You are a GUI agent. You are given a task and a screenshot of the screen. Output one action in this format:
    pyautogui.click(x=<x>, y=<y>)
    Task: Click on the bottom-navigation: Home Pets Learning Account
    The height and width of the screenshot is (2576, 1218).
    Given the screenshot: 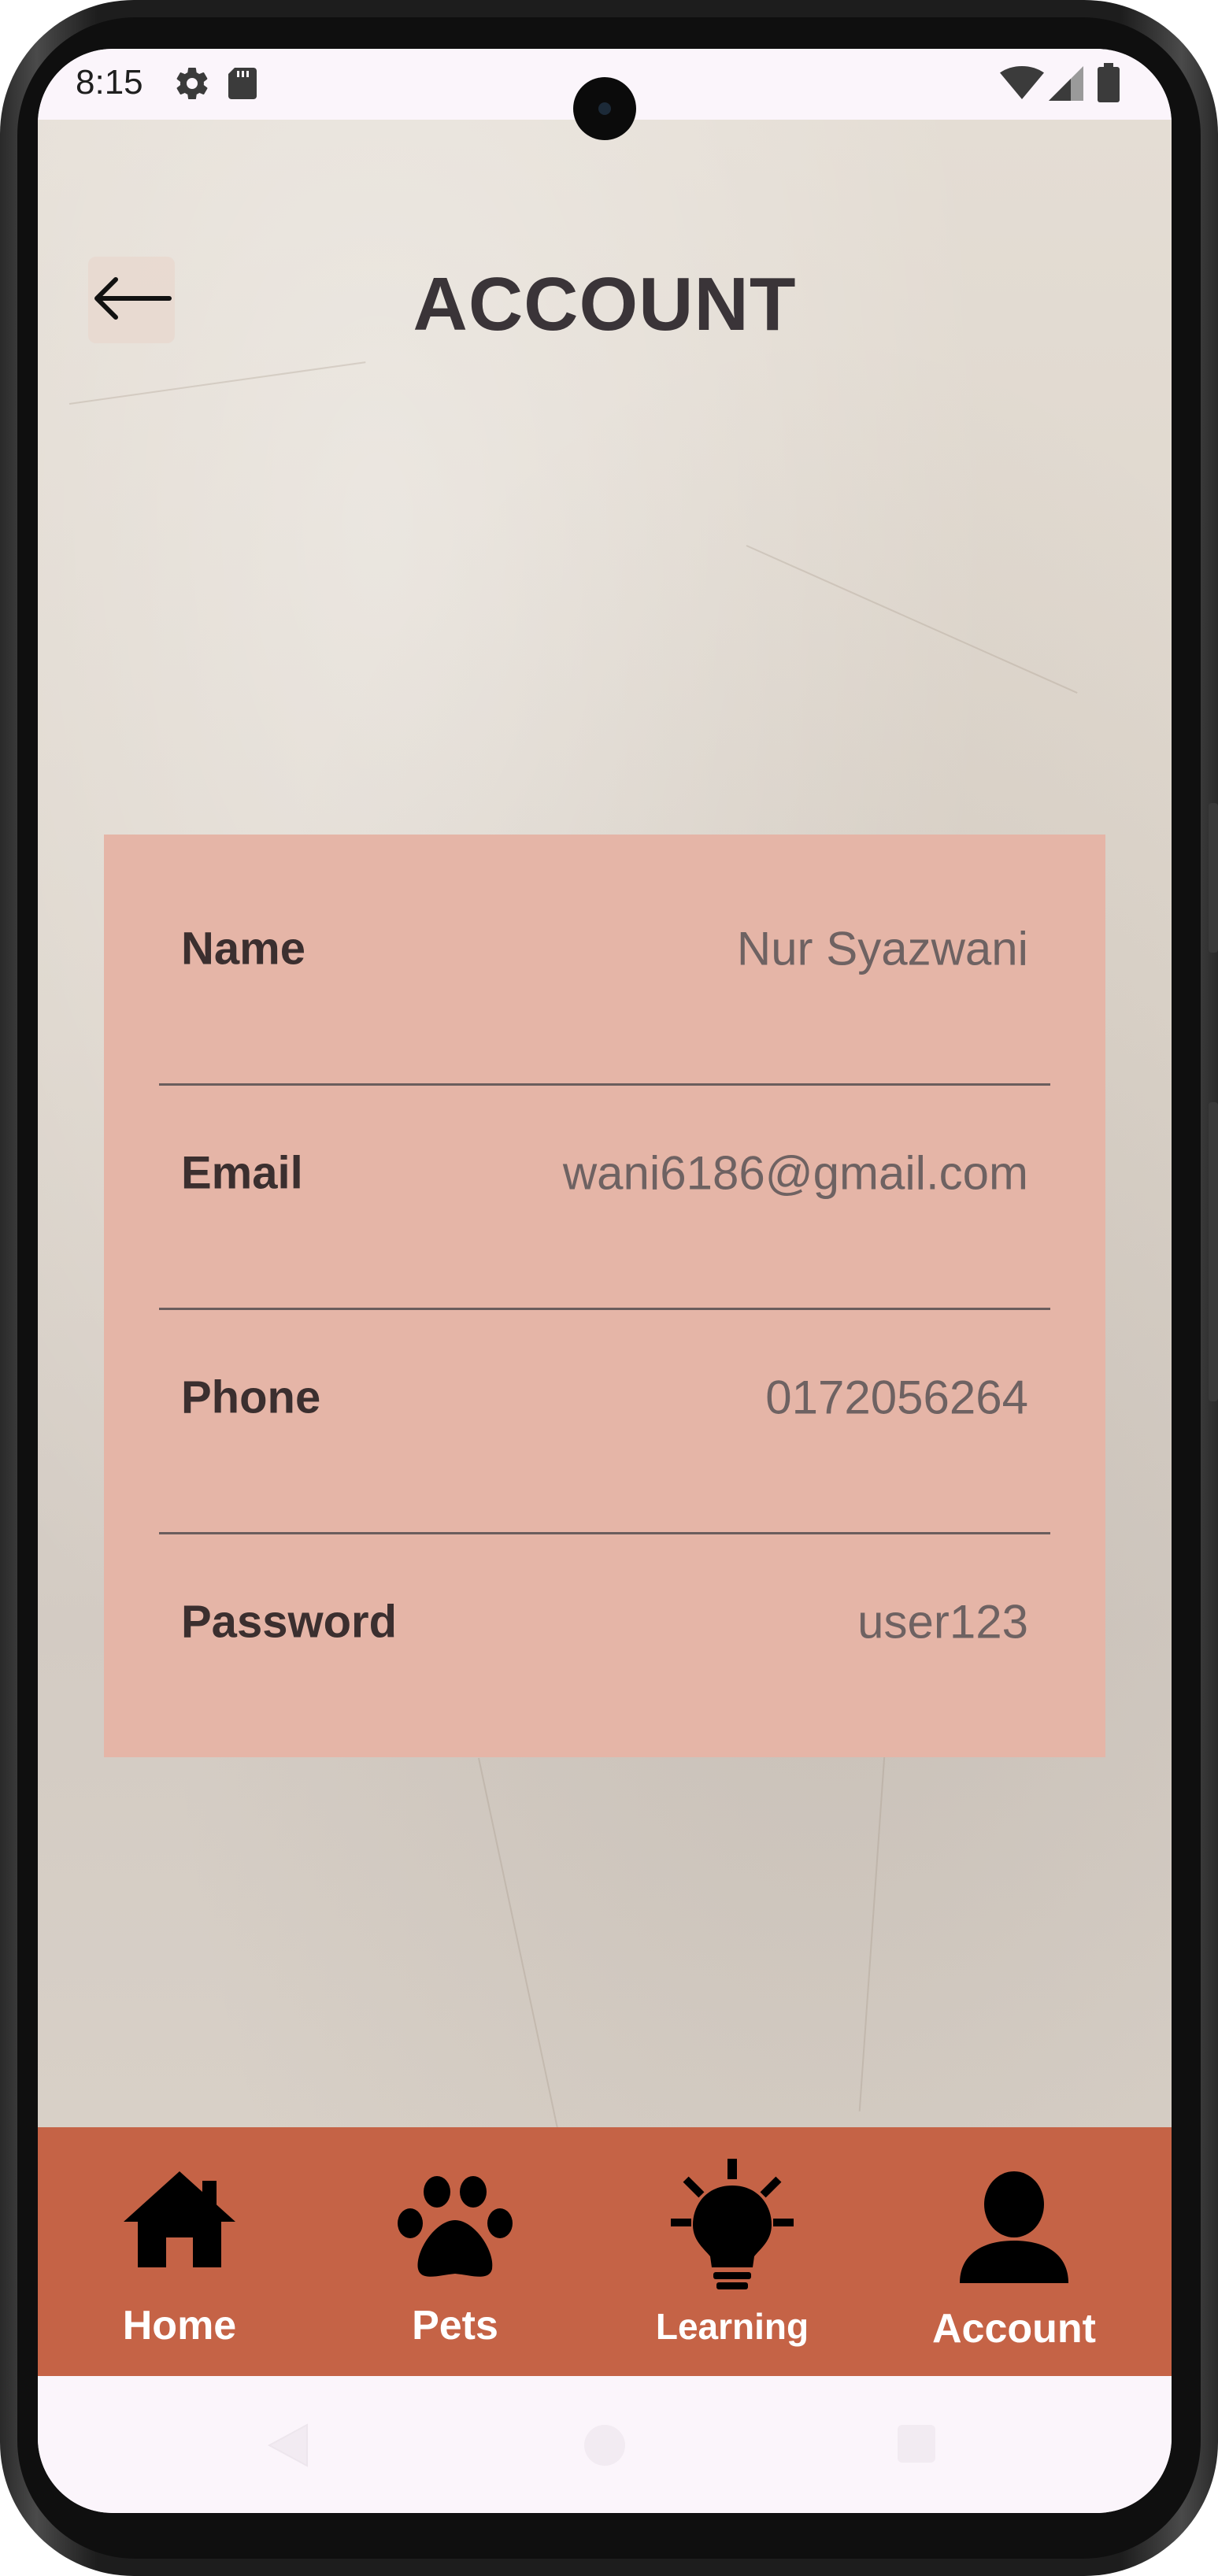 What is the action you would take?
    pyautogui.click(x=605, y=2251)
    